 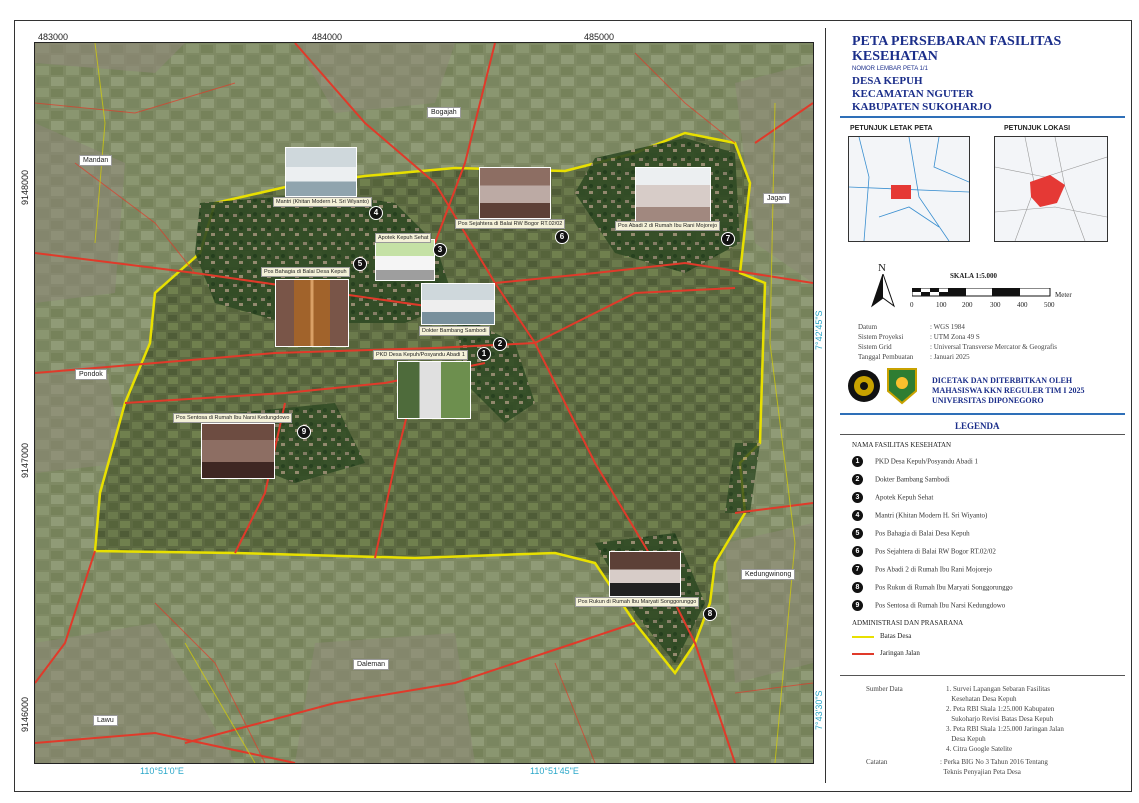 I want to click on facility-marker-7: 7, so click(x=728, y=239).